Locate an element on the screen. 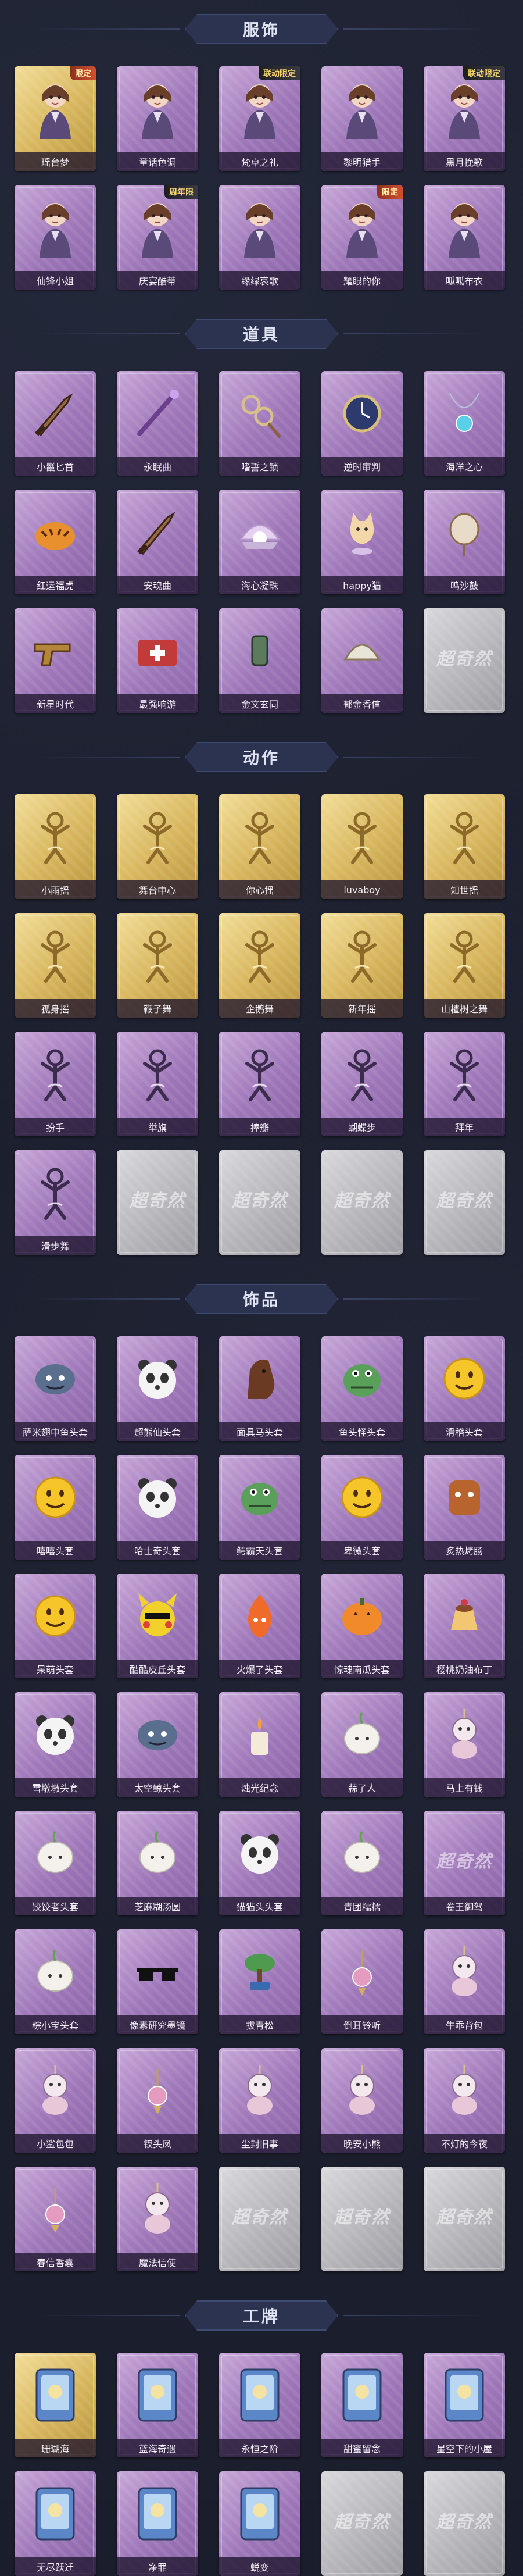  item-card: 樱桃奶油布丁 is located at coordinates (464, 1626).